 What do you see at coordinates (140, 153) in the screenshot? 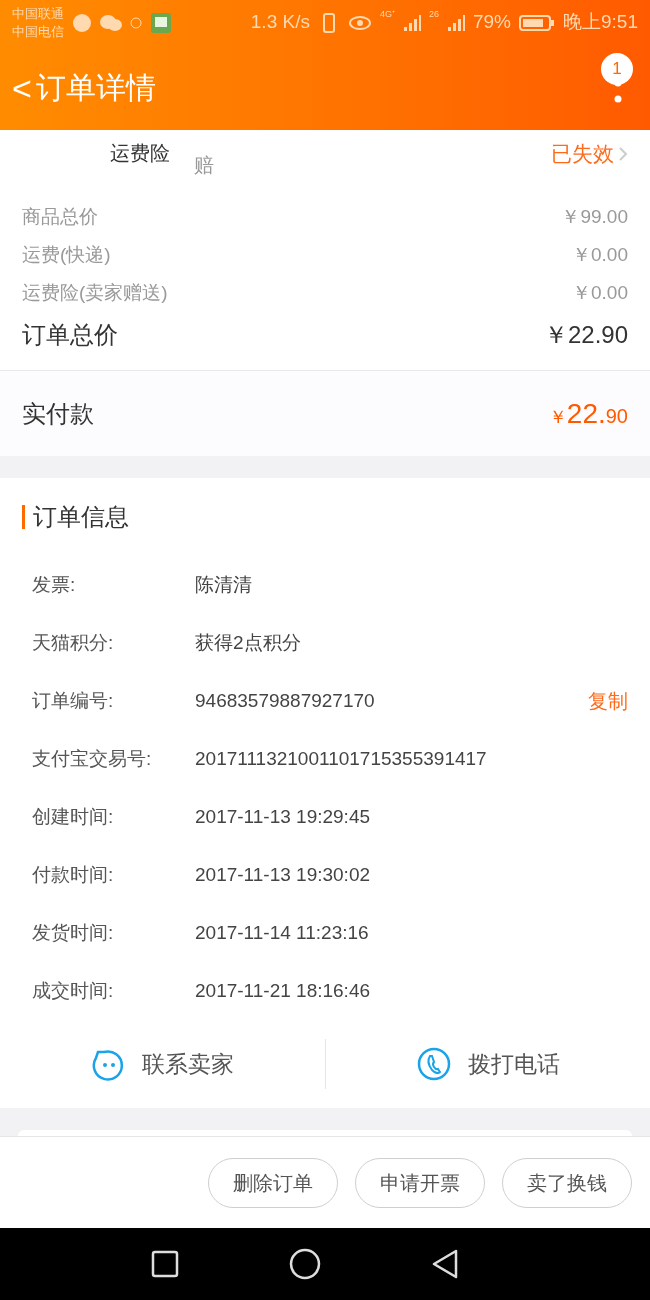
I see `insurance-label: 运费险` at bounding box center [140, 153].